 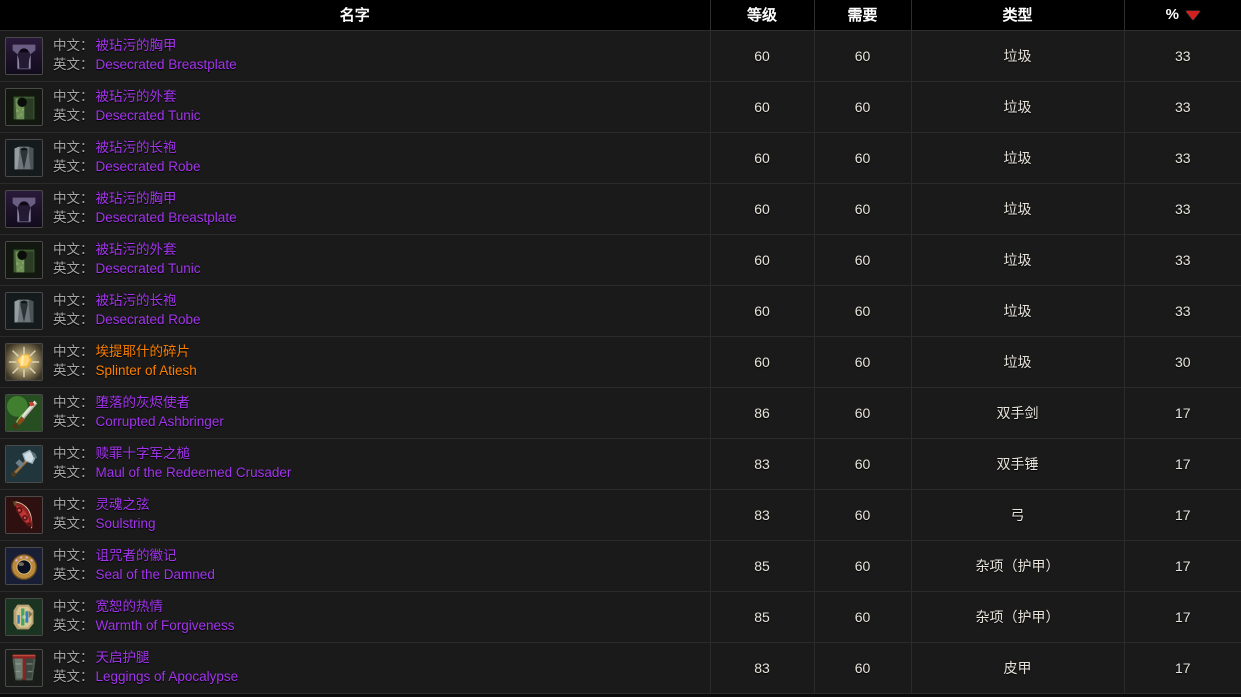 What do you see at coordinates (146, 370) in the screenshot?
I see `item-name-en: Splinter of Atiesh` at bounding box center [146, 370].